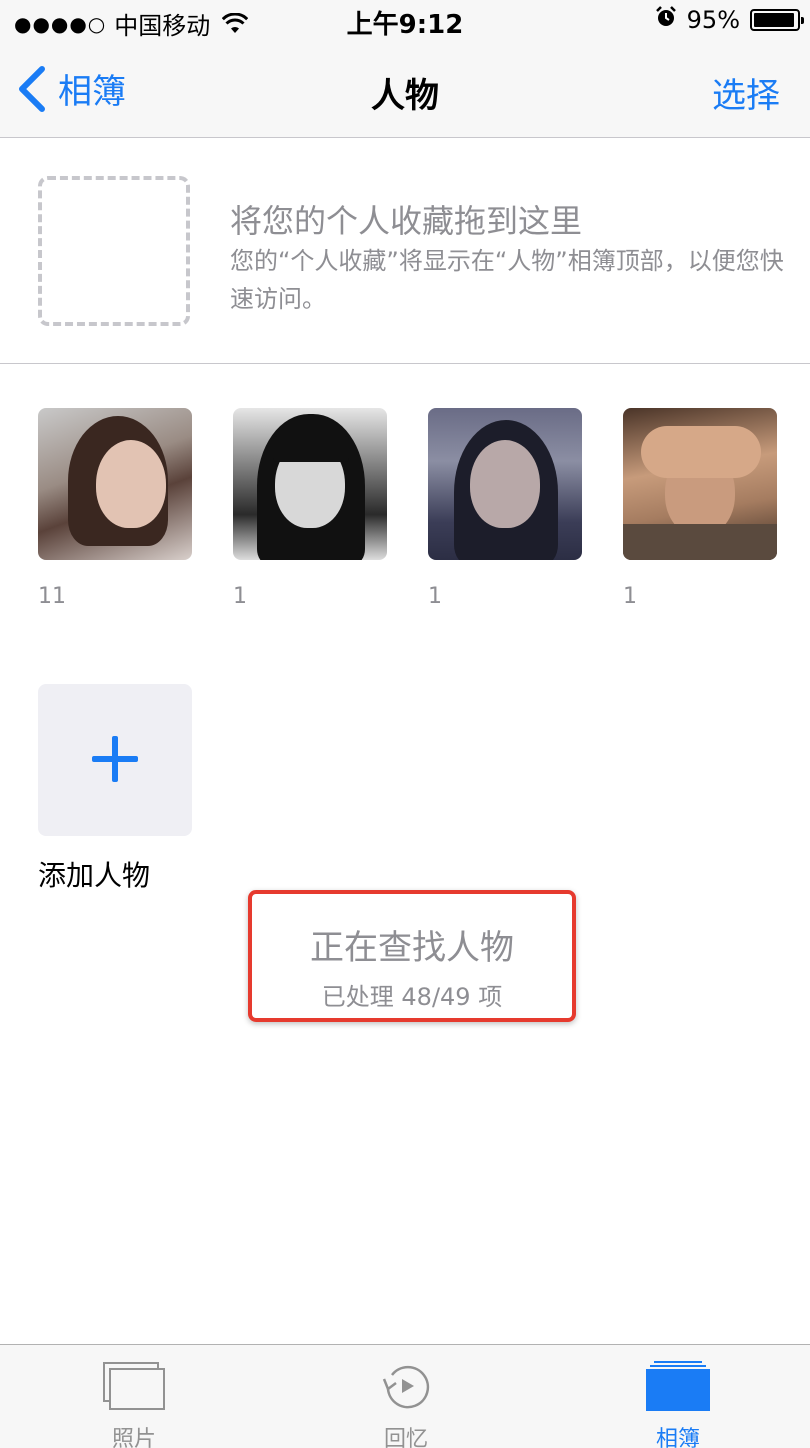 The height and width of the screenshot is (1448, 810). Describe the element at coordinates (678, 1386) in the screenshot. I see `albums-icon` at that location.